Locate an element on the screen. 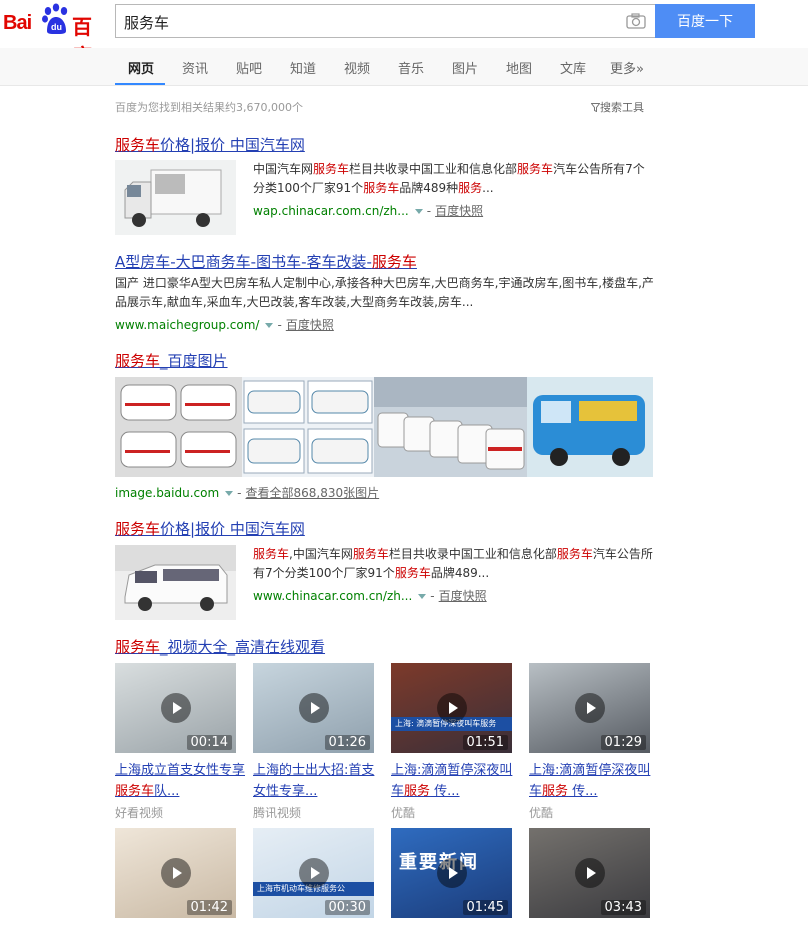 The height and width of the screenshot is (932, 808). video-duration: 01:42 is located at coordinates (209, 907).